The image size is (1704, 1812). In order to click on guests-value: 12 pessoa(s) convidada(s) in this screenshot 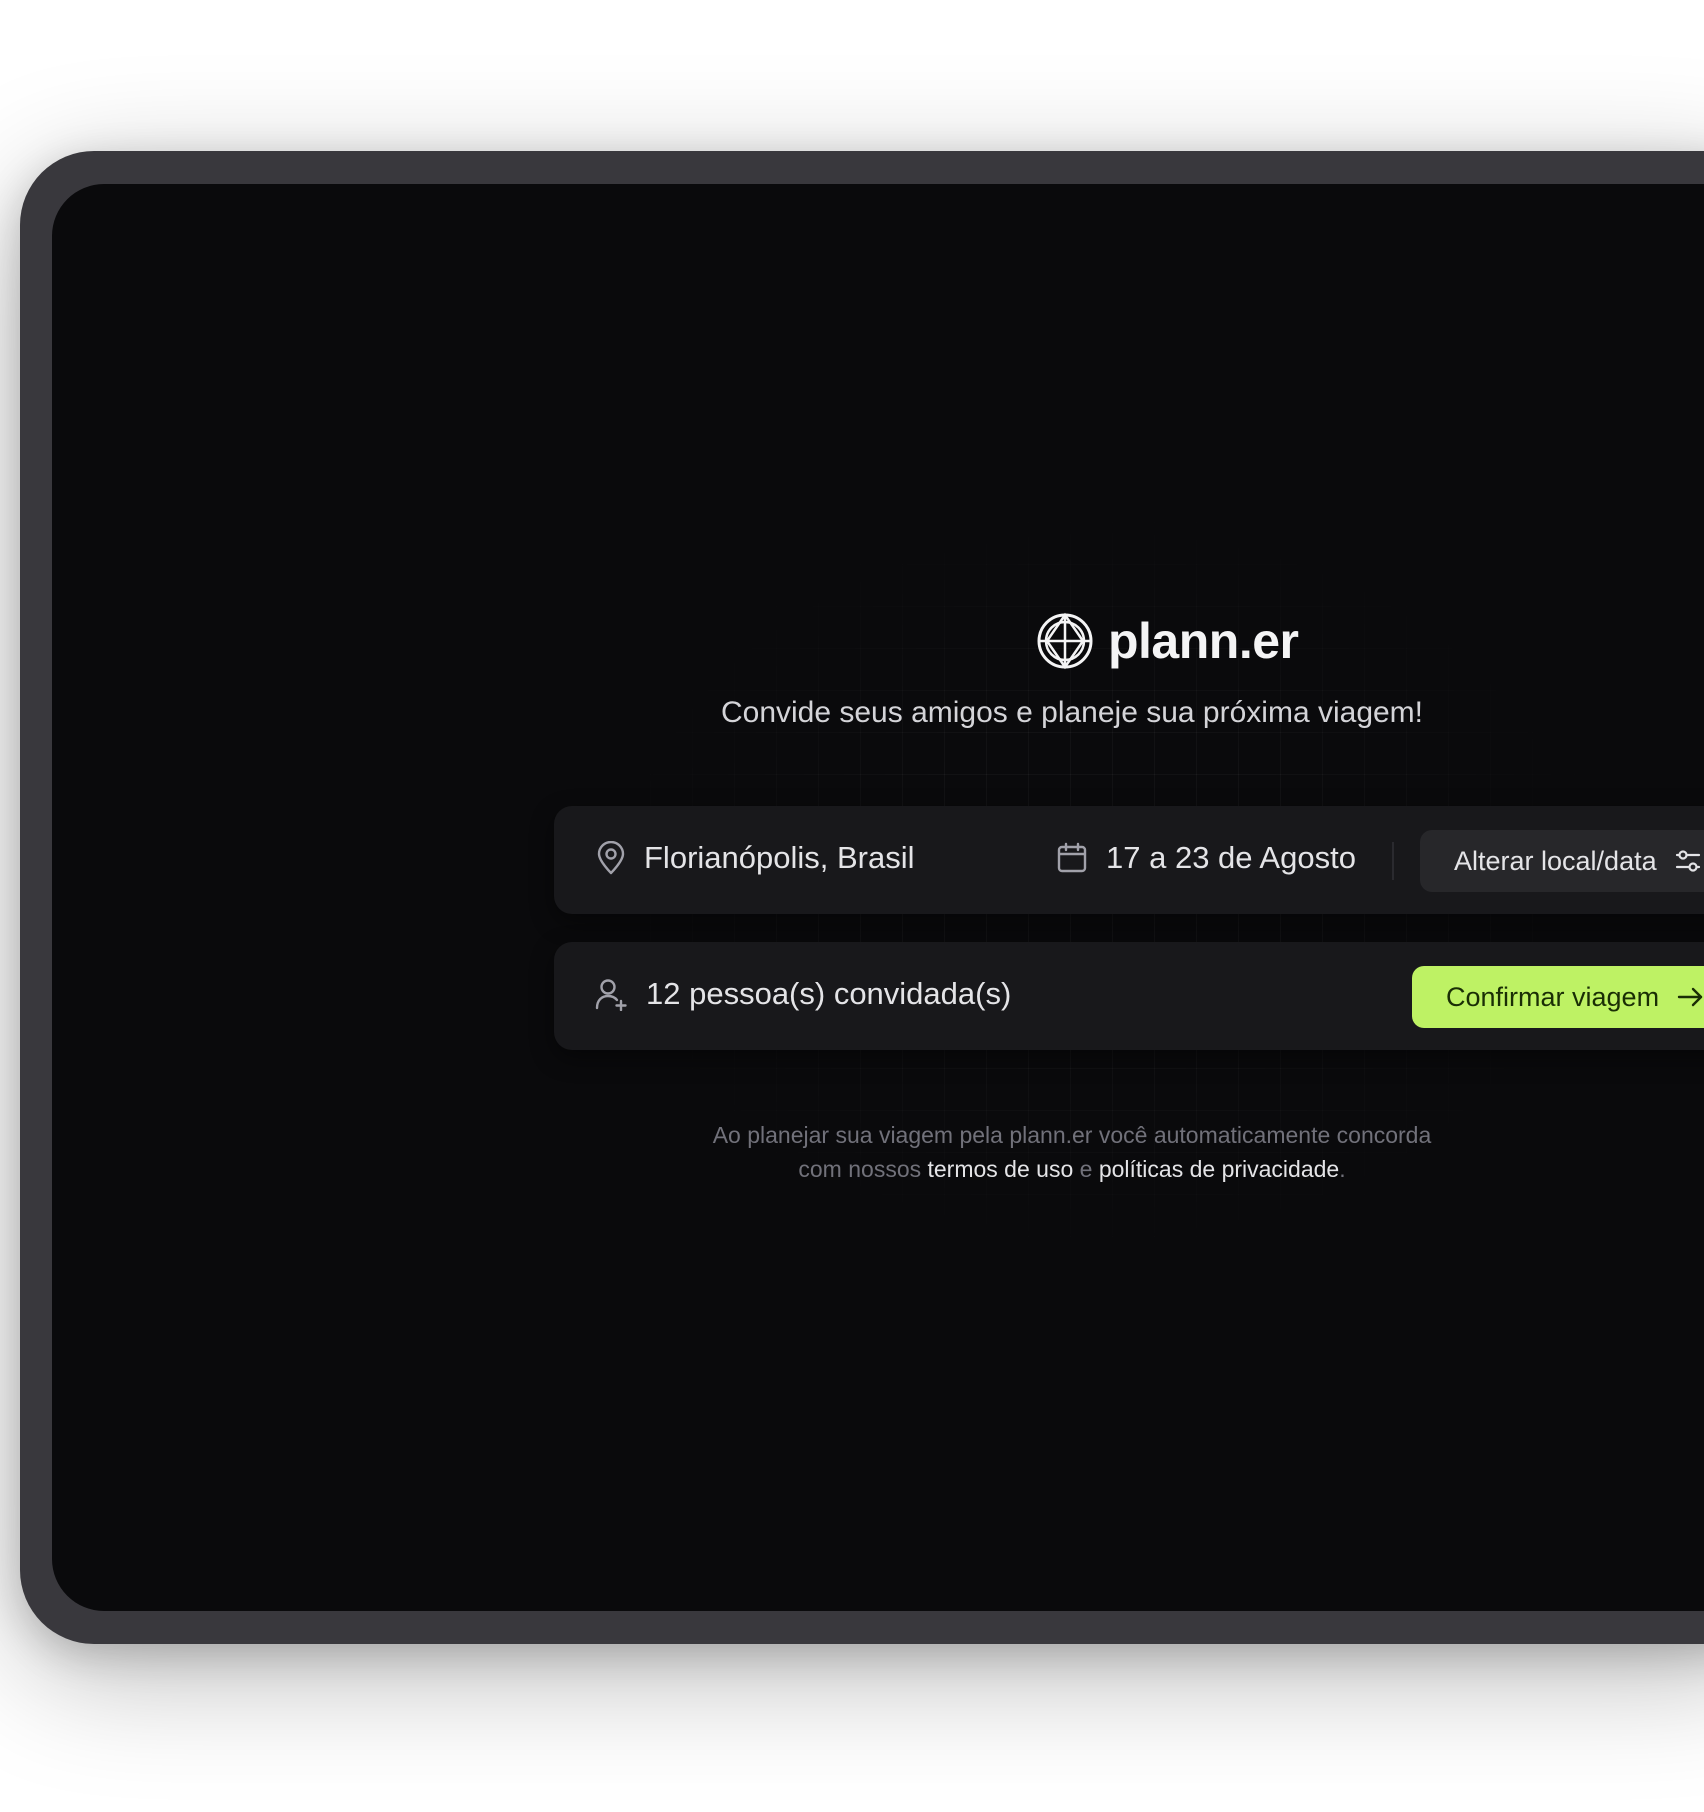, I will do `click(829, 993)`.